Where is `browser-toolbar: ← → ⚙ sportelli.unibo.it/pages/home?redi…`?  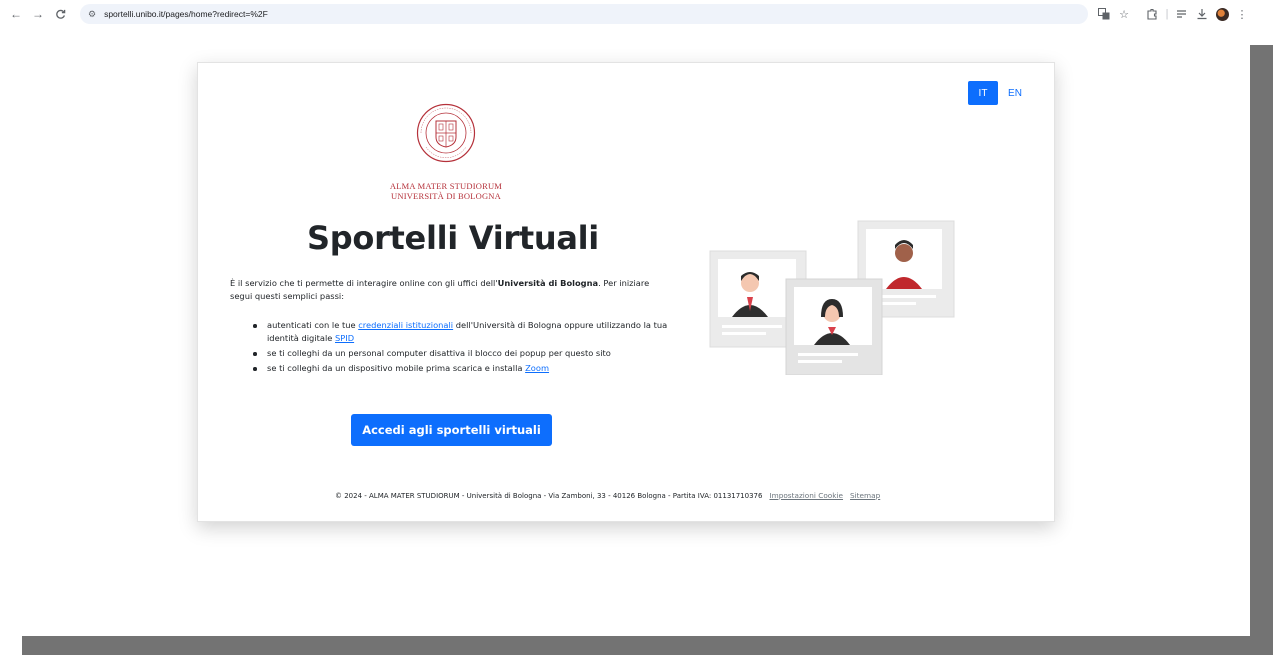 browser-toolbar: ← → ⚙ sportelli.unibo.it/pages/home?redi… is located at coordinates (636, 14).